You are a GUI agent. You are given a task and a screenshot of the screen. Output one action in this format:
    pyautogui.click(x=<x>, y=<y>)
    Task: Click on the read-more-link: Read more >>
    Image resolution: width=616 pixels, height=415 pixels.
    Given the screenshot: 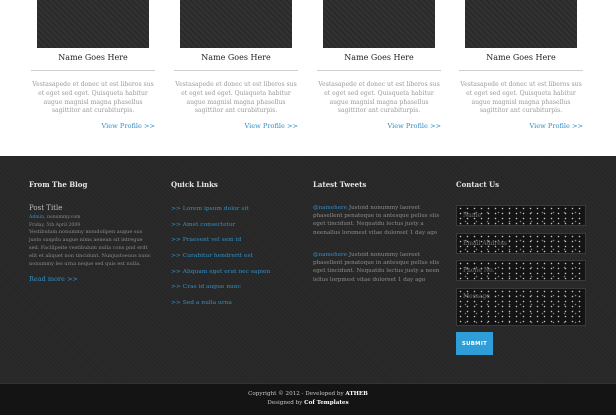 What is the action you would take?
    pyautogui.click(x=53, y=279)
    